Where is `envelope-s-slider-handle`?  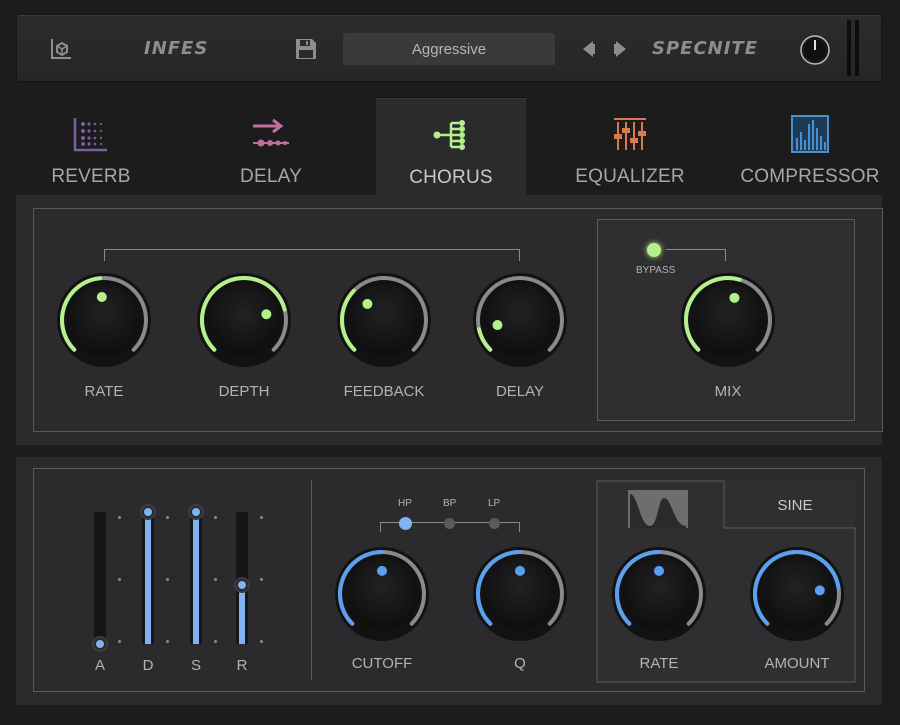 envelope-s-slider-handle is located at coordinates (196, 512).